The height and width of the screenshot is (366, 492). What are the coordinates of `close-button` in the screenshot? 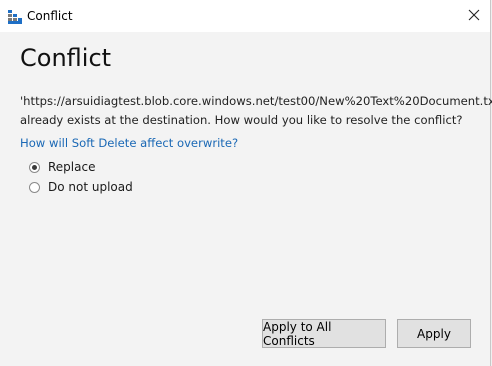 It's located at (474, 15).